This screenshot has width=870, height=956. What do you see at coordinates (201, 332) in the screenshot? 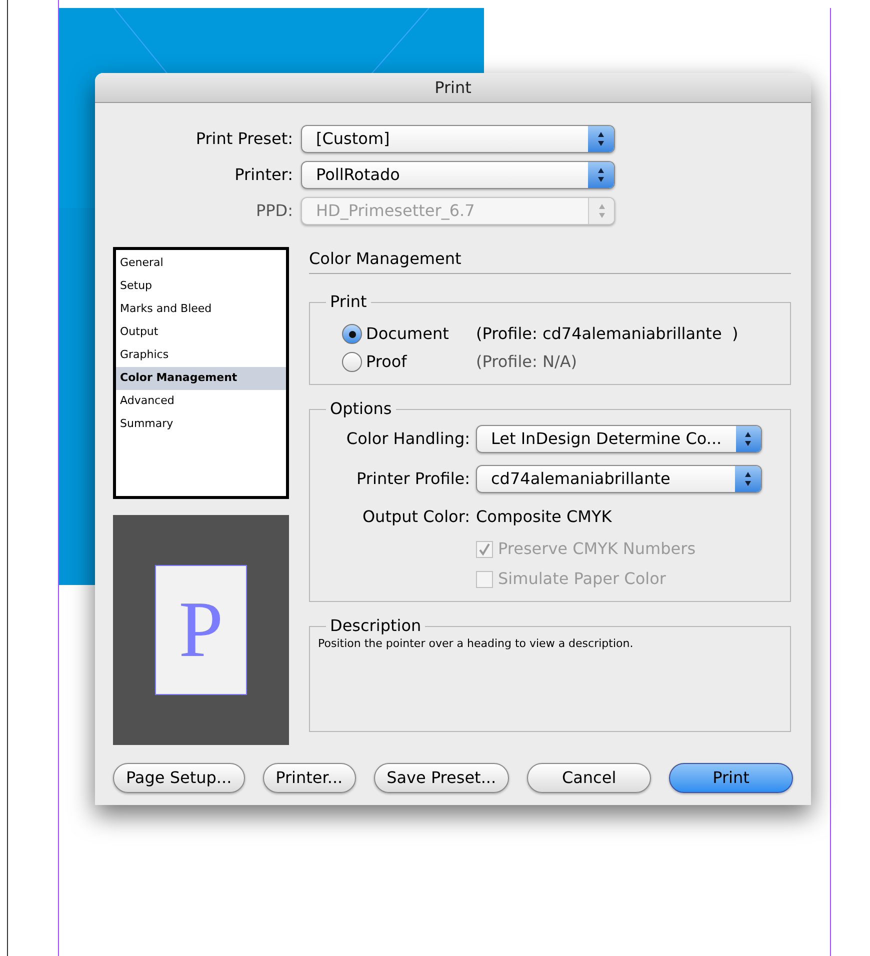
I see `category-item: Output` at bounding box center [201, 332].